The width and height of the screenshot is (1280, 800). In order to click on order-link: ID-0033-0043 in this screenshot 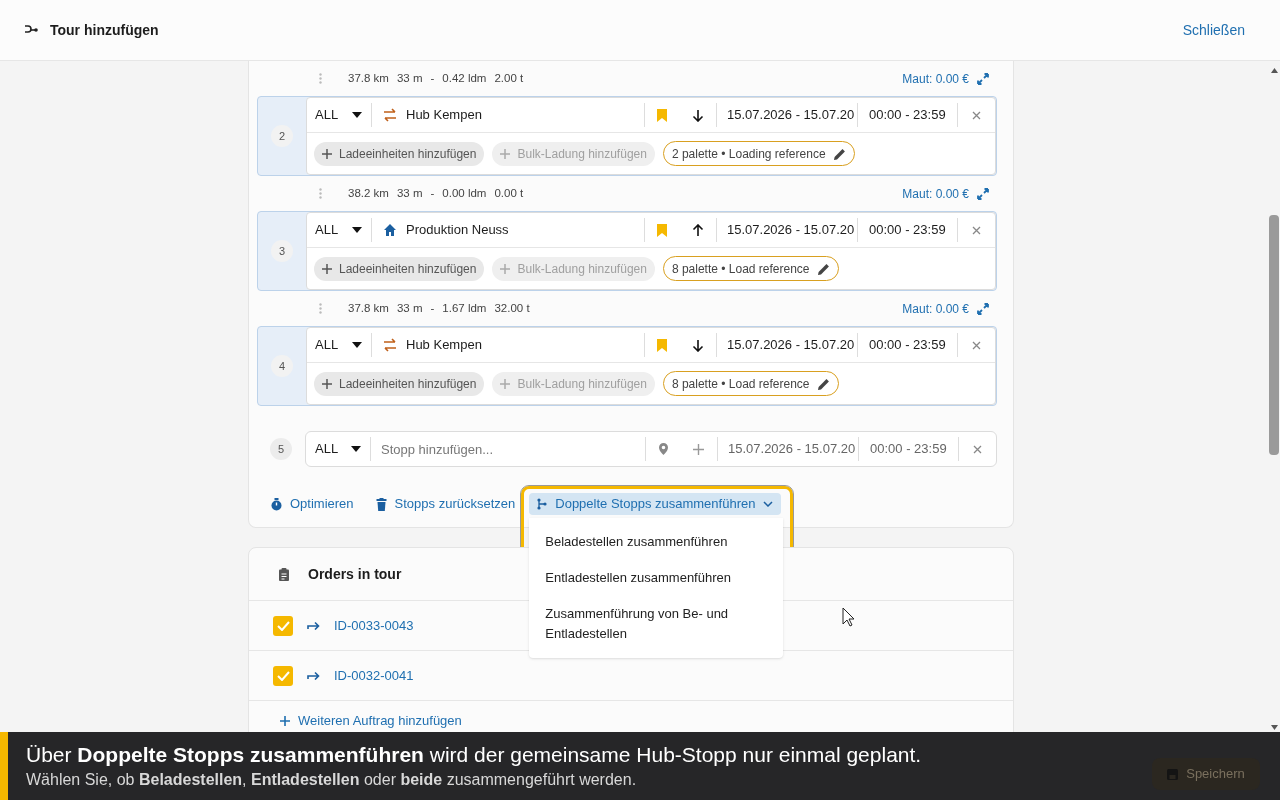, I will do `click(374, 625)`.